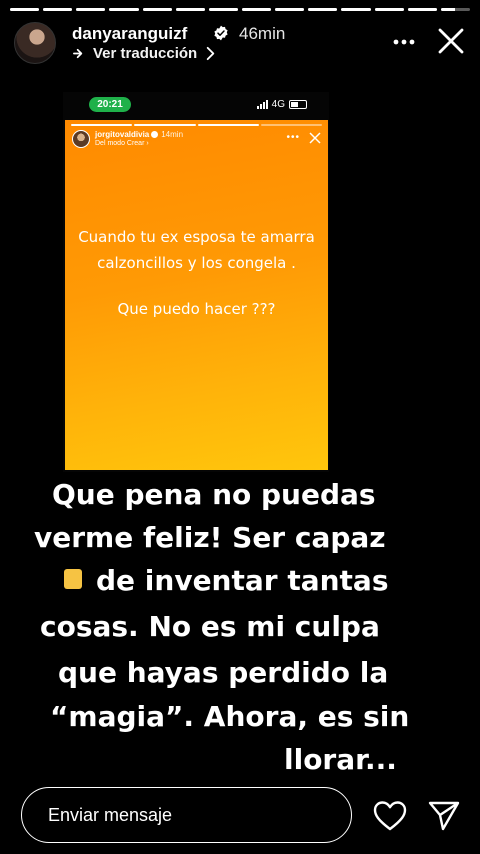 The image size is (480, 854). Describe the element at coordinates (262, 33) in the screenshot. I see `post-time: 46min` at that location.